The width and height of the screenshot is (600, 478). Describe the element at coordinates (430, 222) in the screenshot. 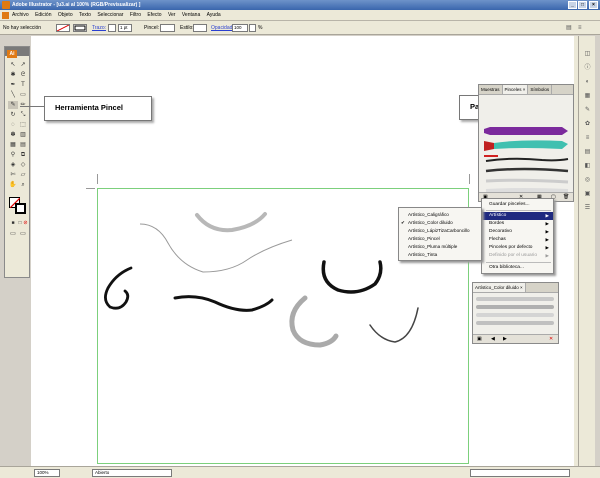

I see `submenu-item-label: Artístico_Color diluido` at that location.